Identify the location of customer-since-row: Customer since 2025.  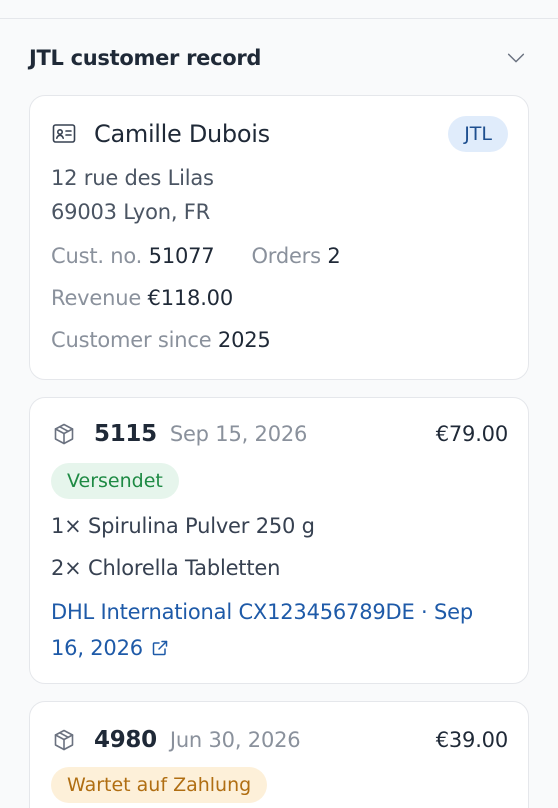
(161, 340).